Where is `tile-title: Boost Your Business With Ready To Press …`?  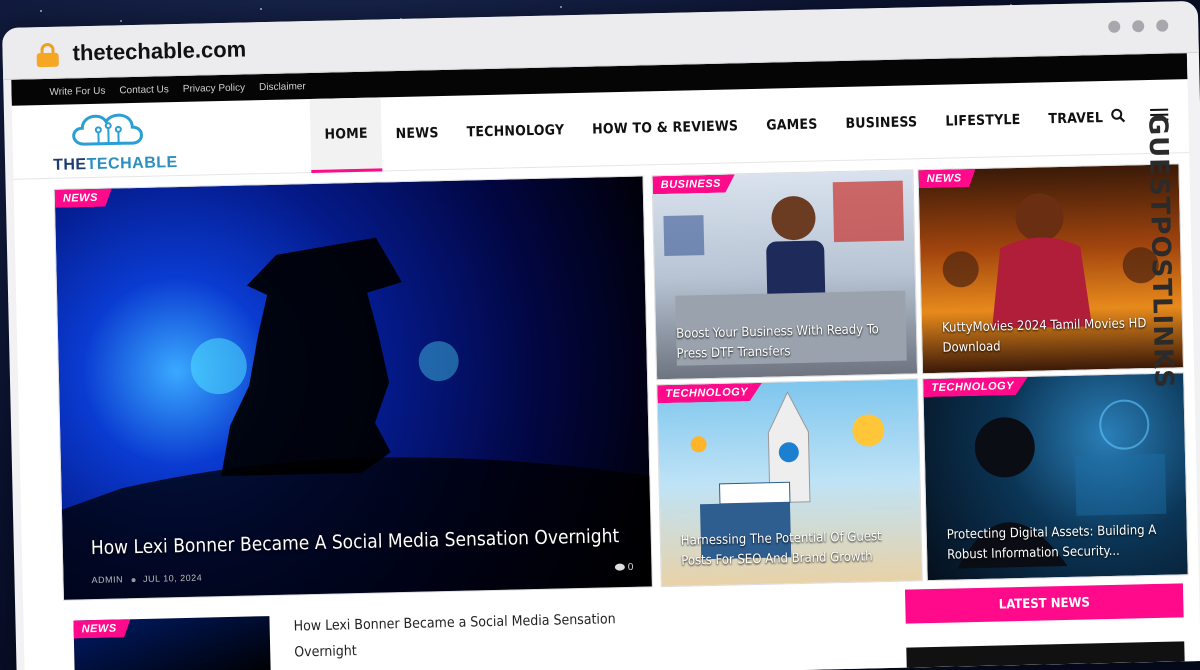 tile-title: Boost Your Business With Ready To Press … is located at coordinates (786, 342).